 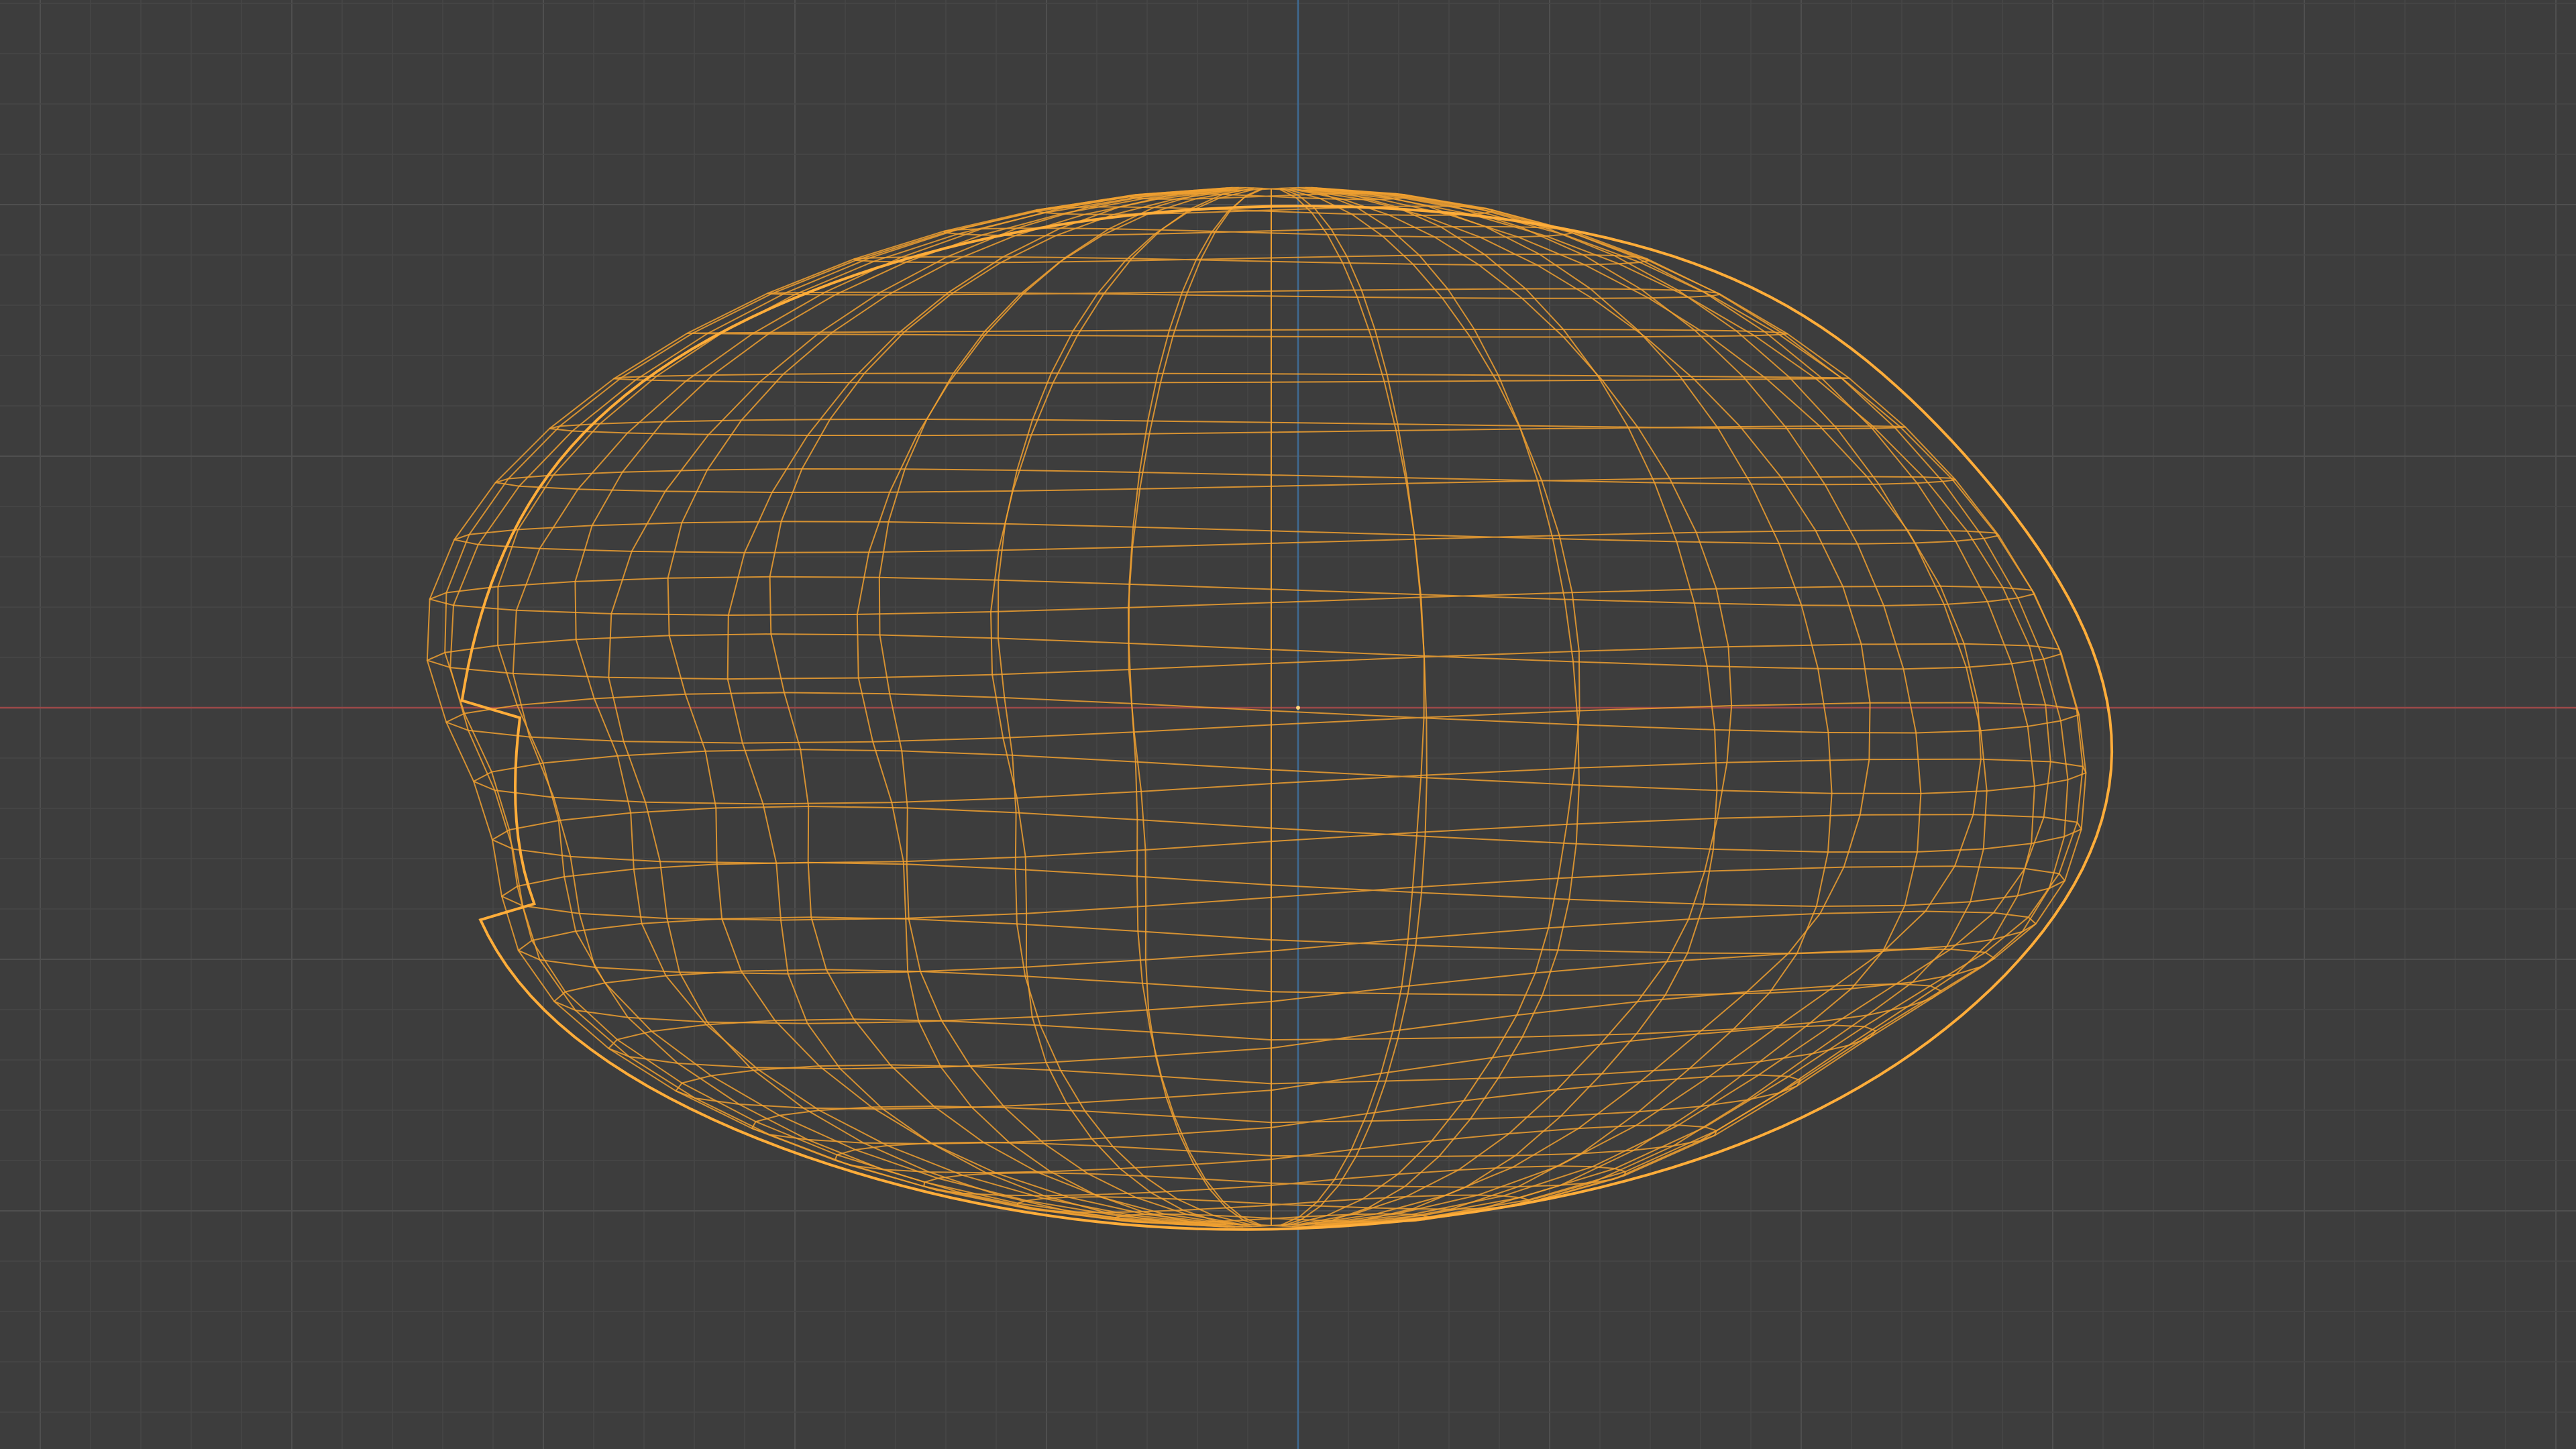 I want to click on object-origin-icon, so click(x=1298, y=708).